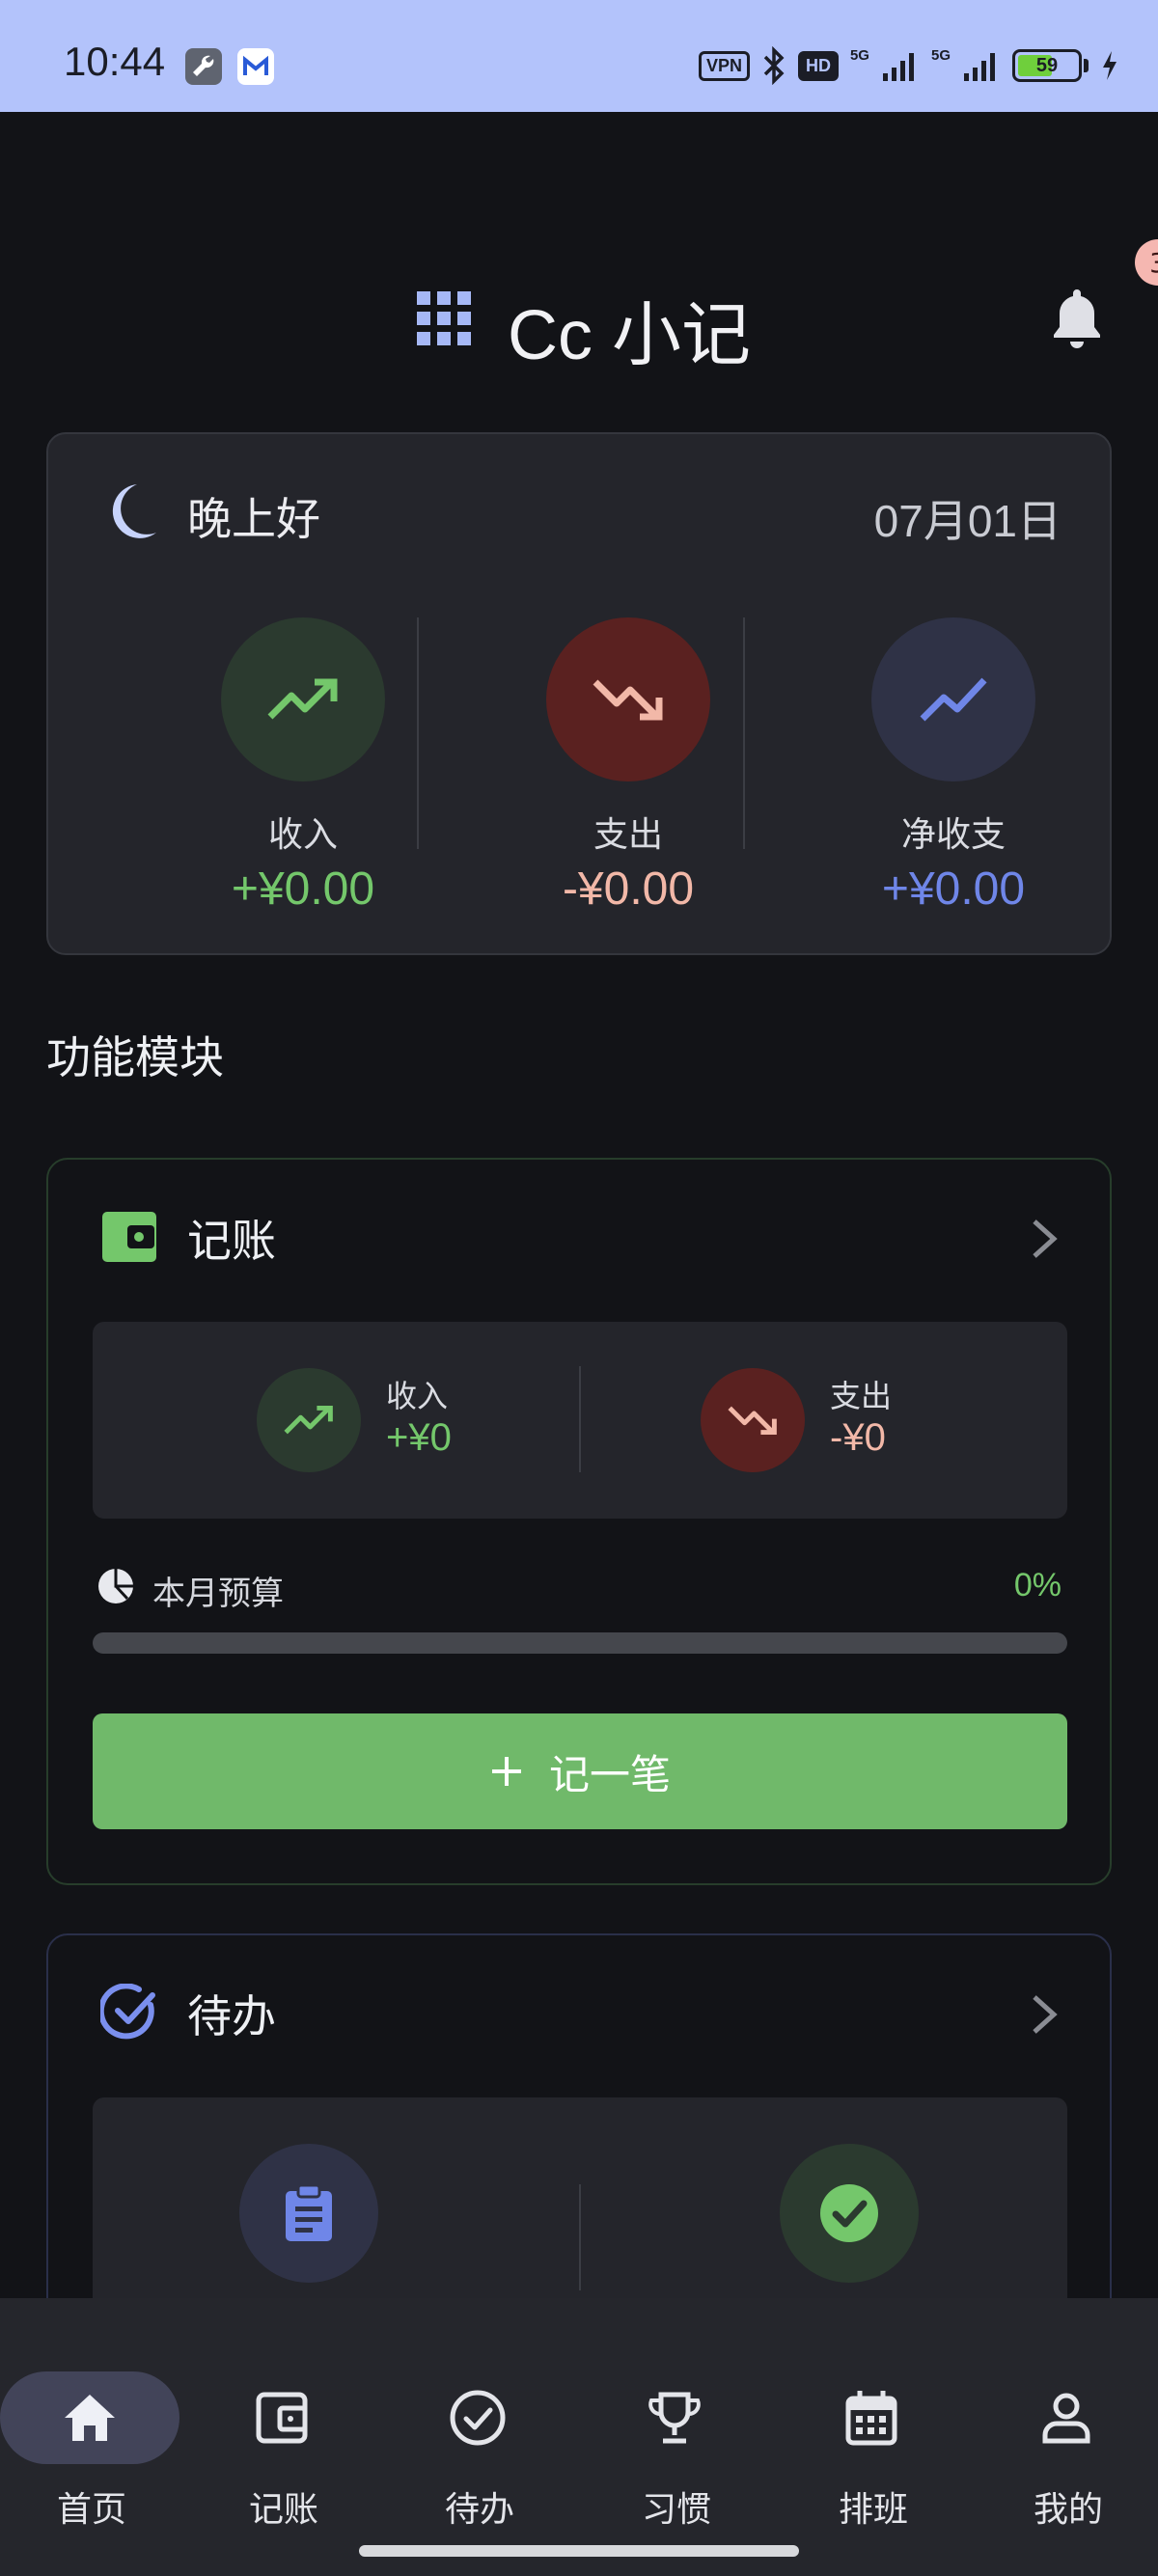 Image resolution: width=1158 pixels, height=2576 pixels. I want to click on mail-app-icon, so click(255, 66).